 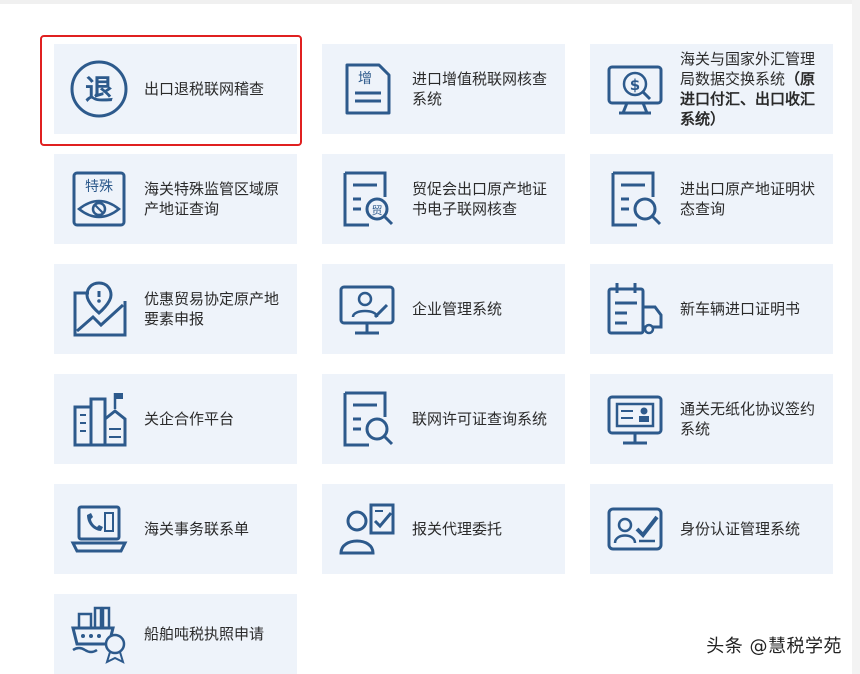 I want to click on tile-label: 报关代理委托, so click(x=457, y=529).